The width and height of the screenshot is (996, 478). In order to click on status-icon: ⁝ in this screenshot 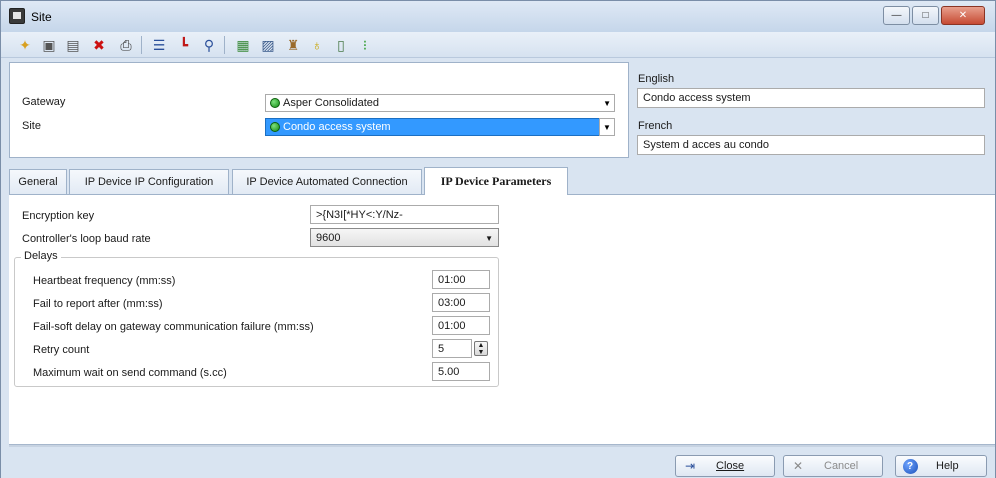, I will do `click(365, 45)`.